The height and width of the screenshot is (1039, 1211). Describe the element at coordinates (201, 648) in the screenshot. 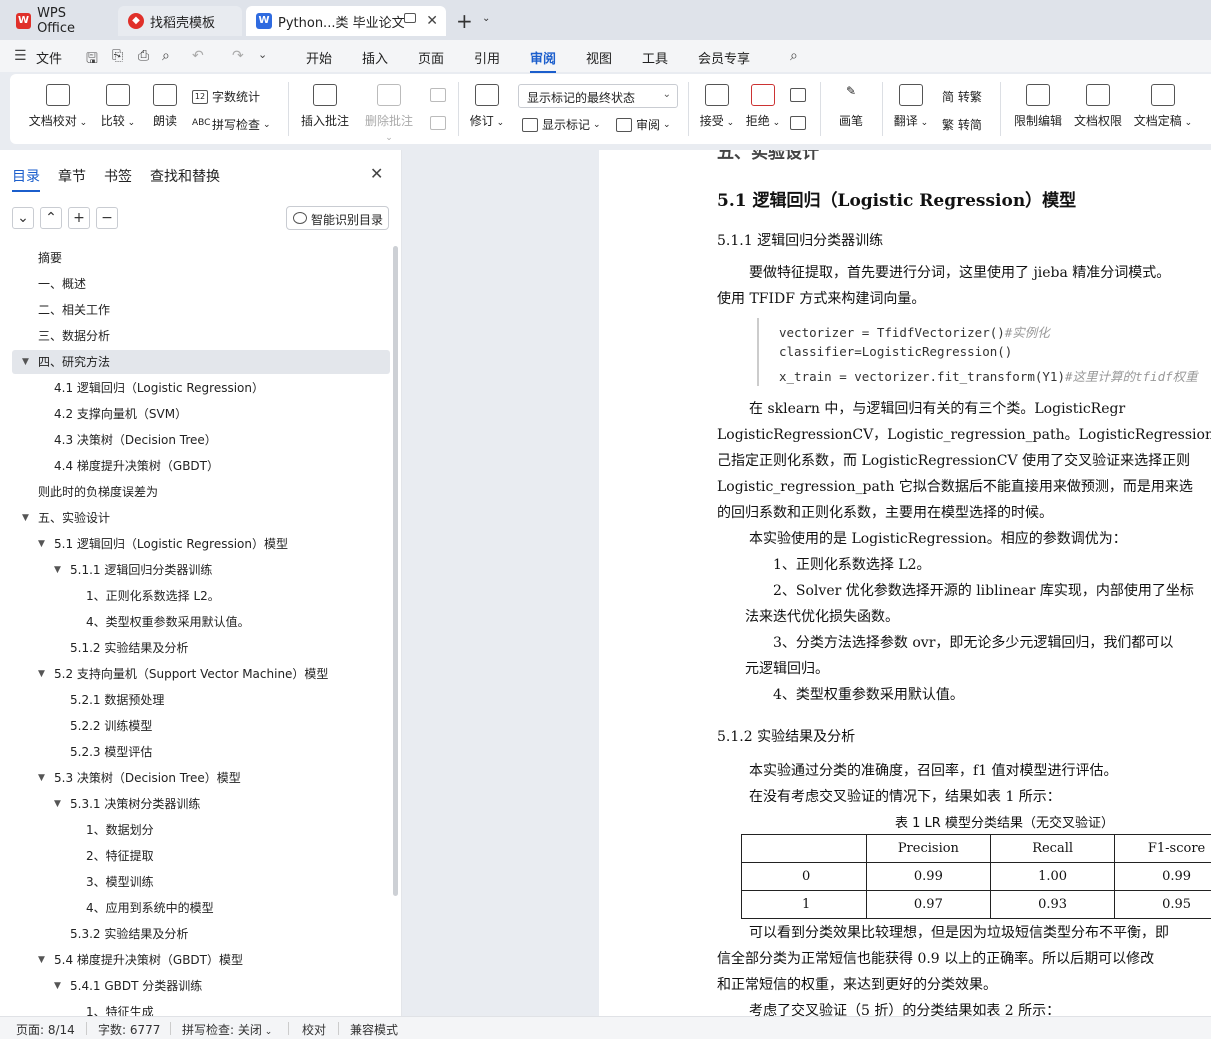

I see `toc-item: 5.1.2 实验结果及分析` at that location.